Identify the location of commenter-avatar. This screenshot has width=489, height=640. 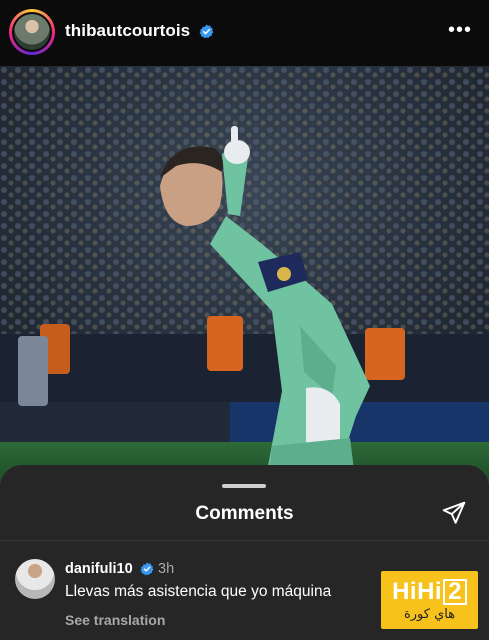
(35, 579).